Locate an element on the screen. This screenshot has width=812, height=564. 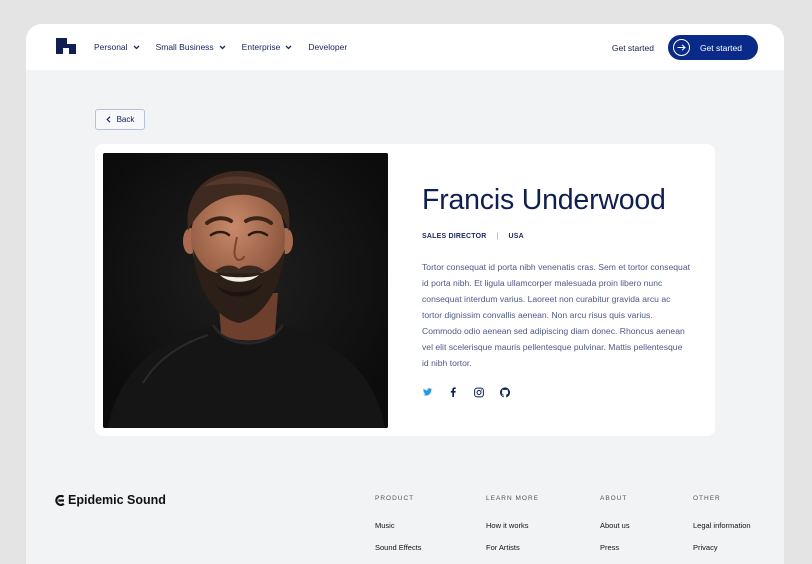
nav-item-label: Enterprise is located at coordinates (261, 47).